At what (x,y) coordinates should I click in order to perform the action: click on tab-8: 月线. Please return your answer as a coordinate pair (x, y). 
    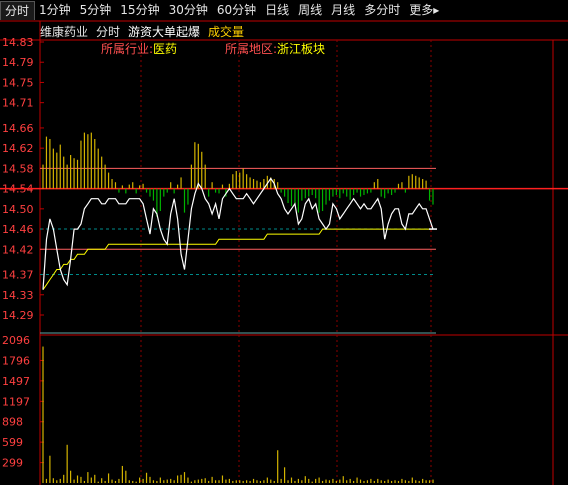
    Looking at the image, I should click on (343, 10).